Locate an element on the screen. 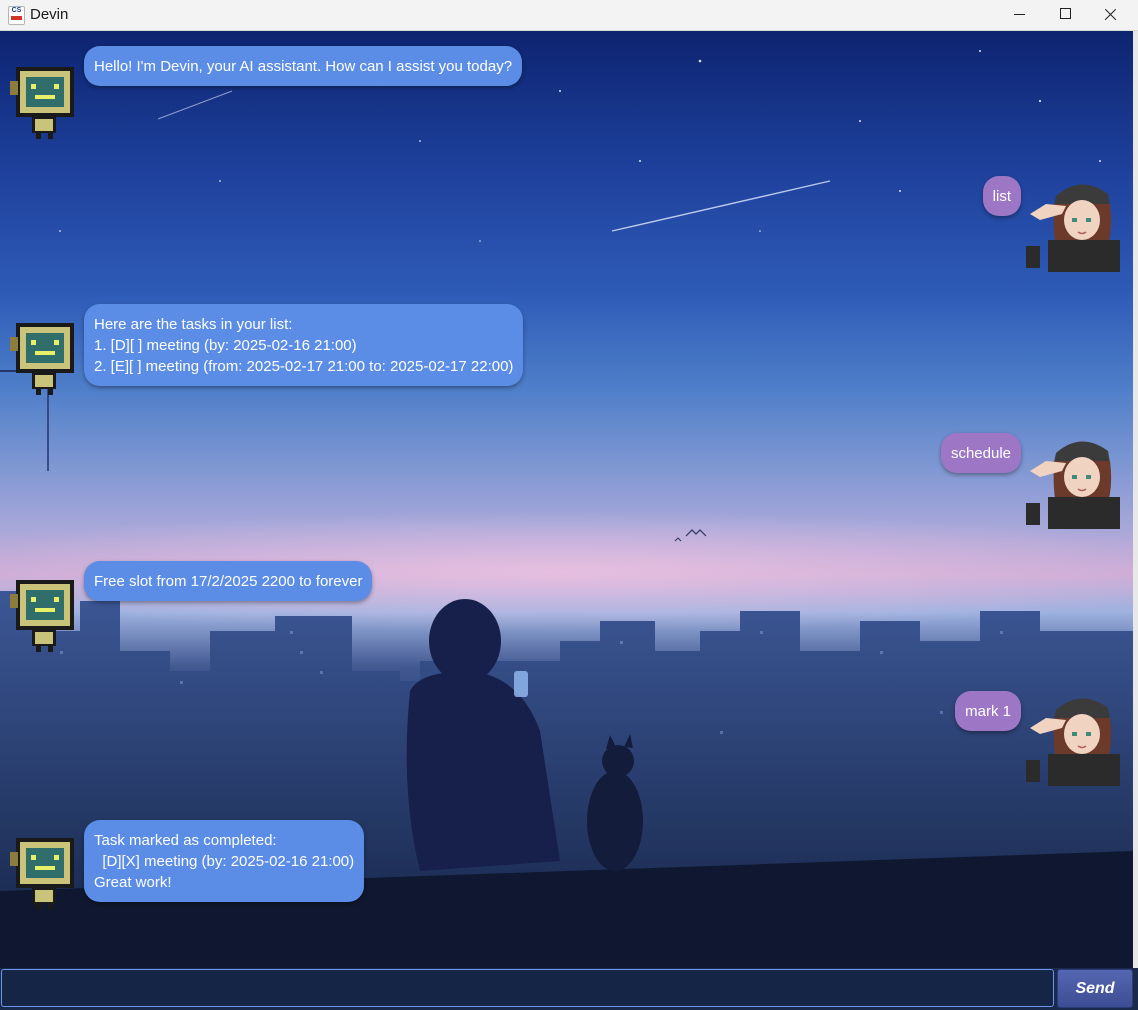 The image size is (1138, 1010). close-button is located at coordinates (1111, 15).